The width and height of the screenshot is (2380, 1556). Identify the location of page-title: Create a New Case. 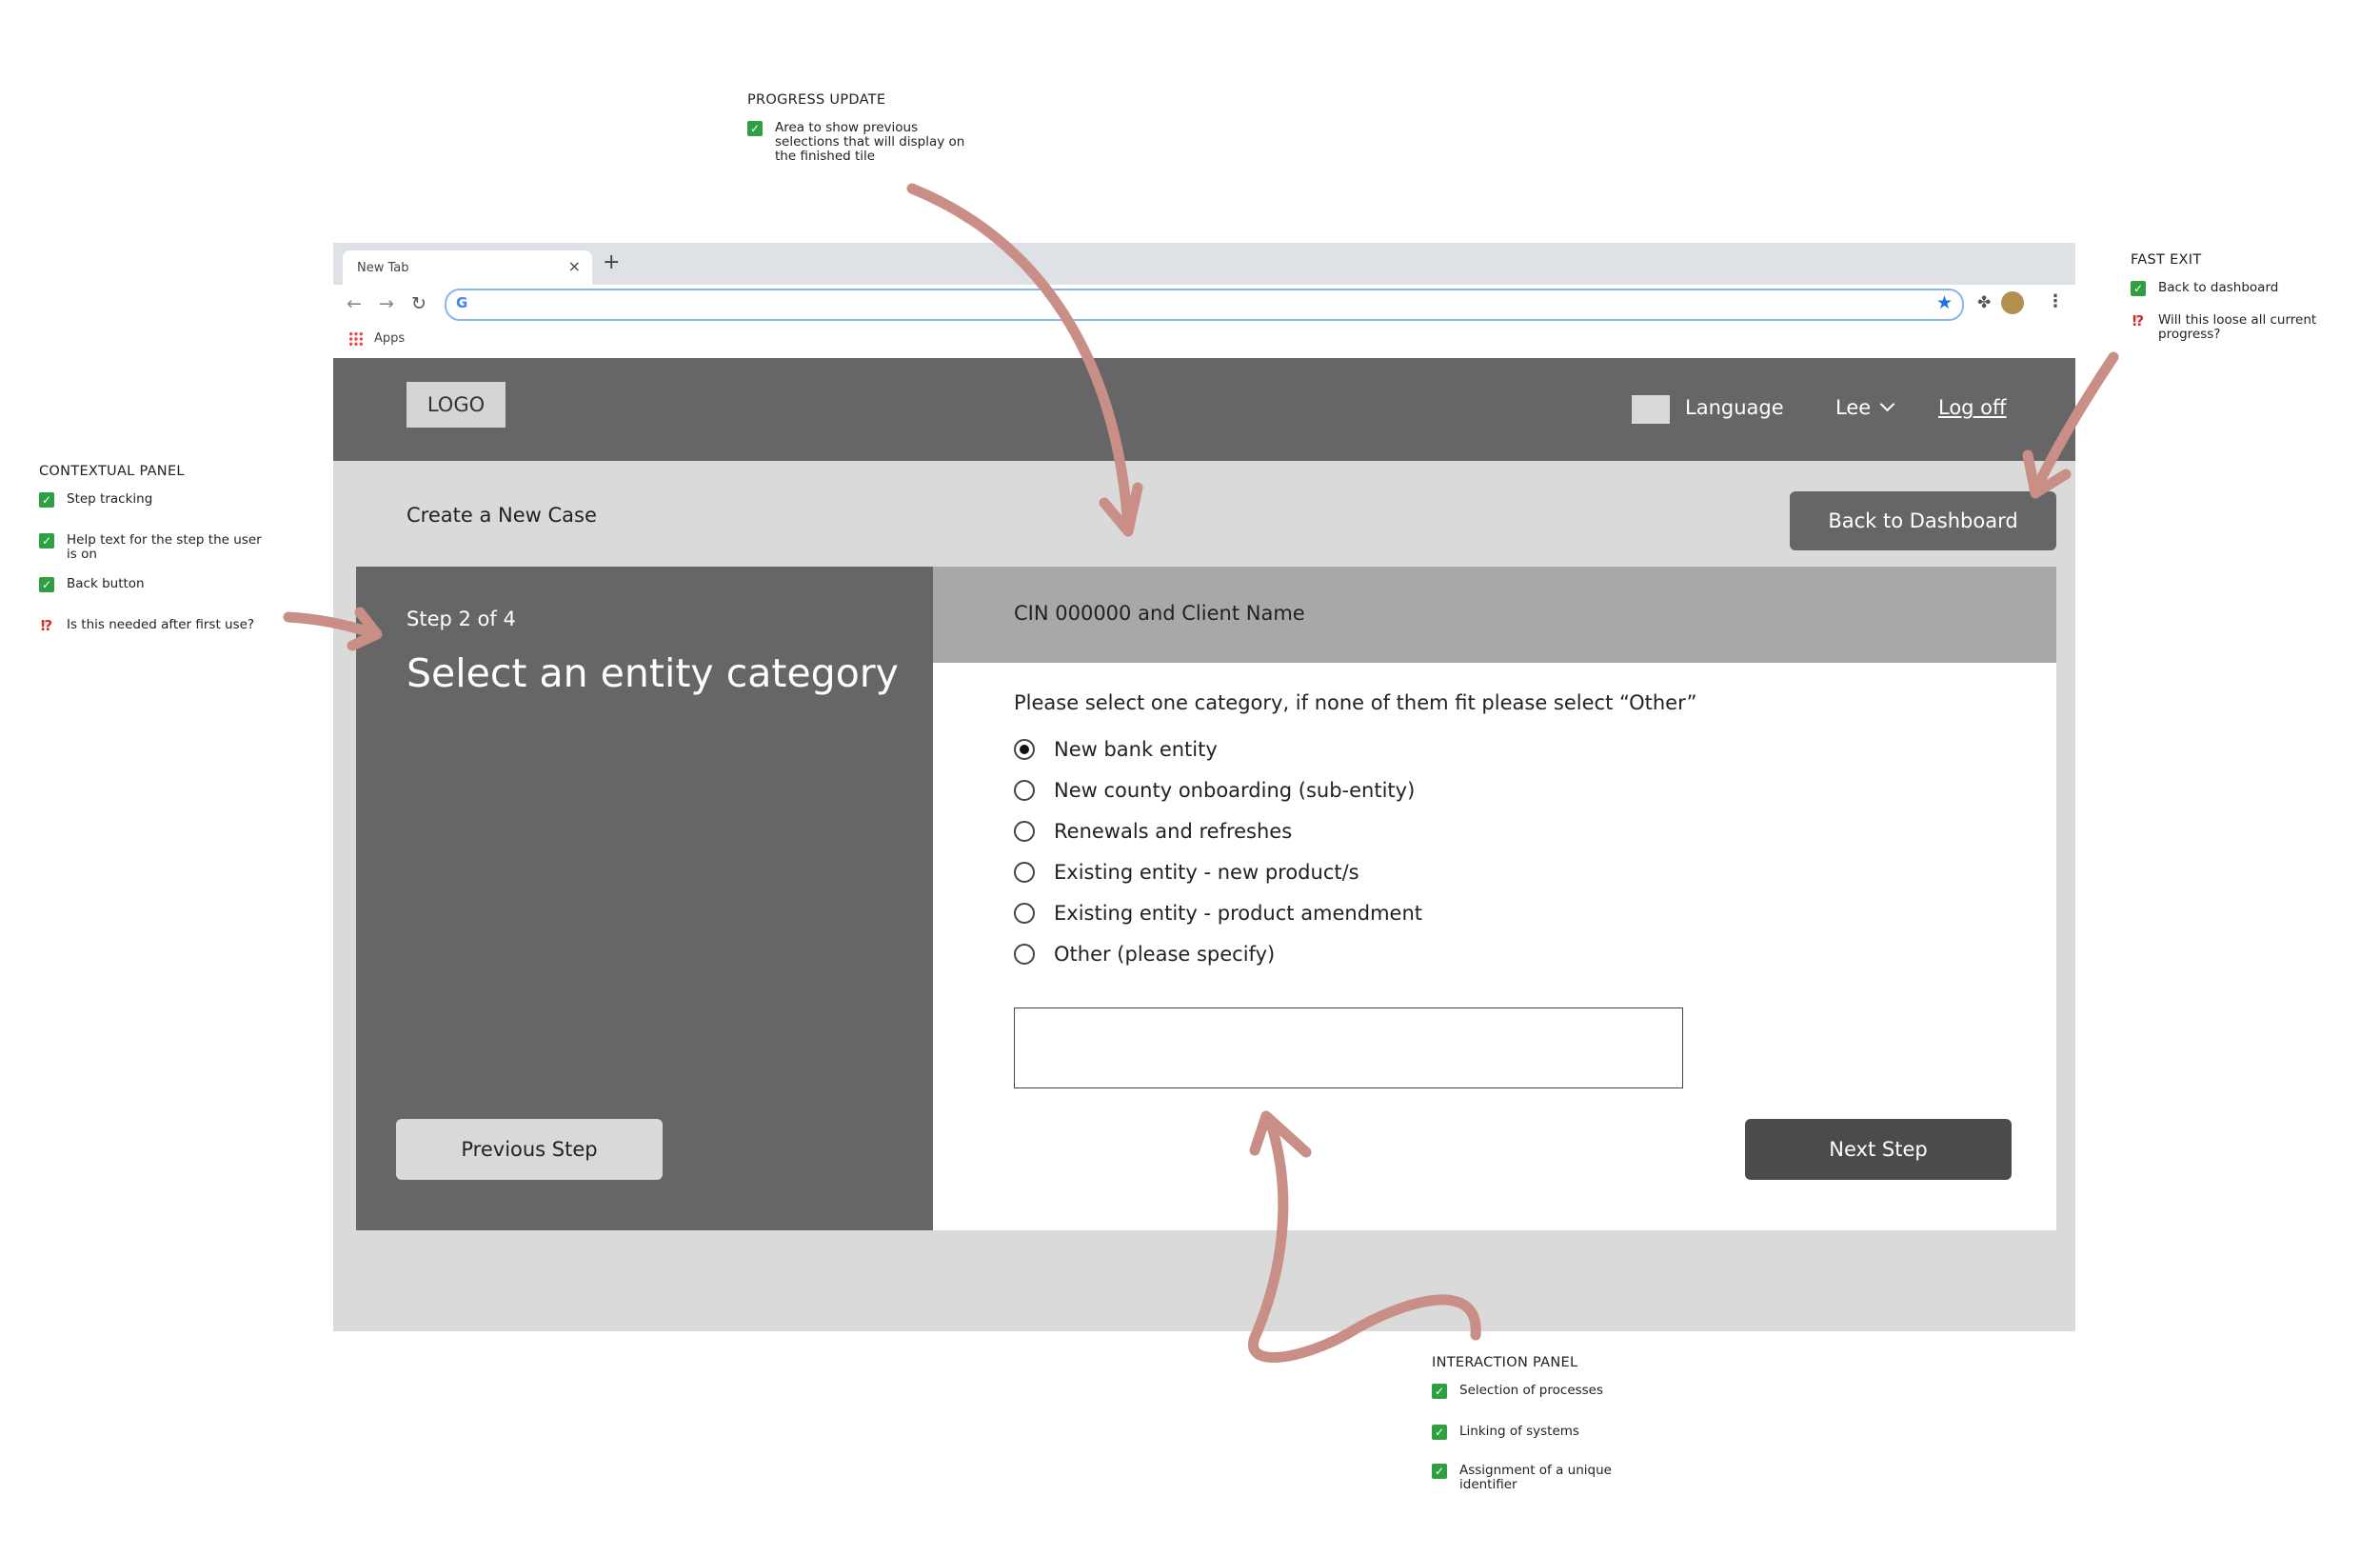
(502, 515).